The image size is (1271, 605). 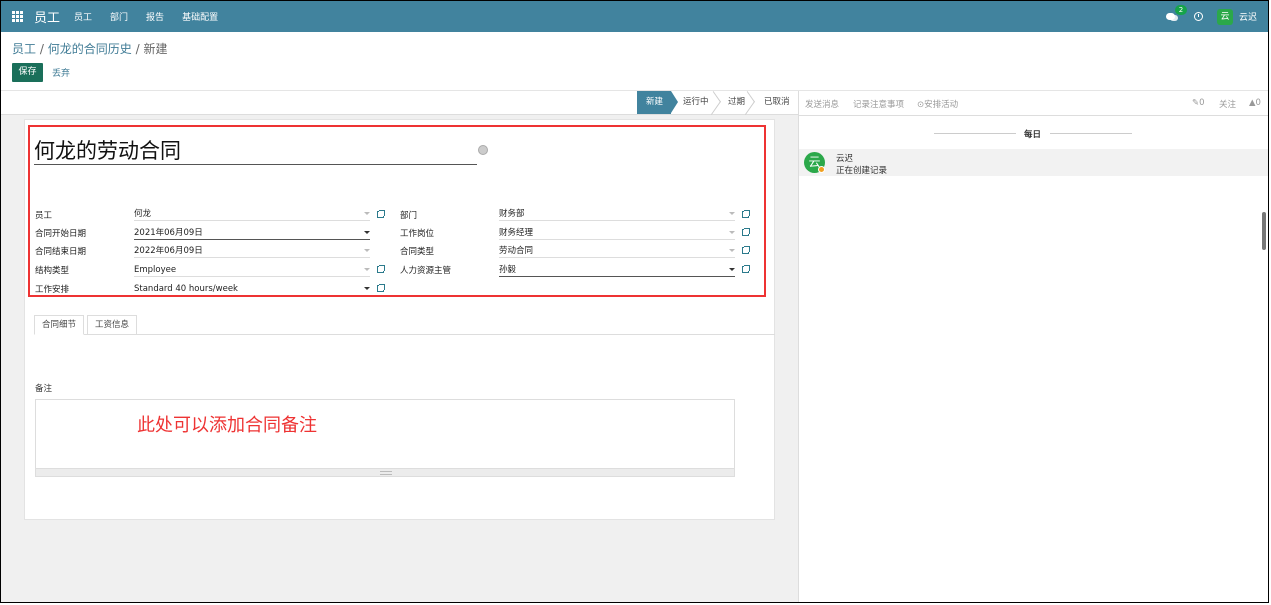 I want to click on breadcrumb-root: 员工, so click(x=24, y=49).